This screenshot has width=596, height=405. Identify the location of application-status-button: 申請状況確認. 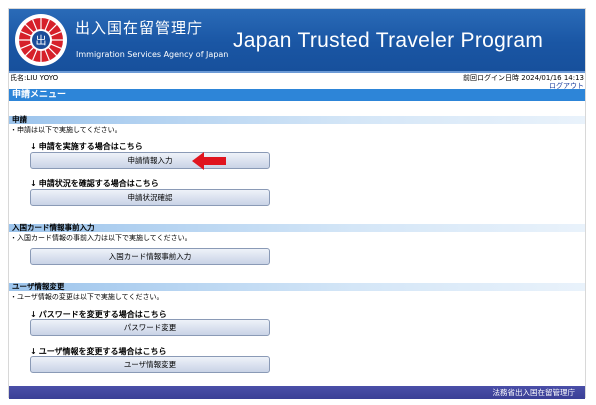
(150, 197).